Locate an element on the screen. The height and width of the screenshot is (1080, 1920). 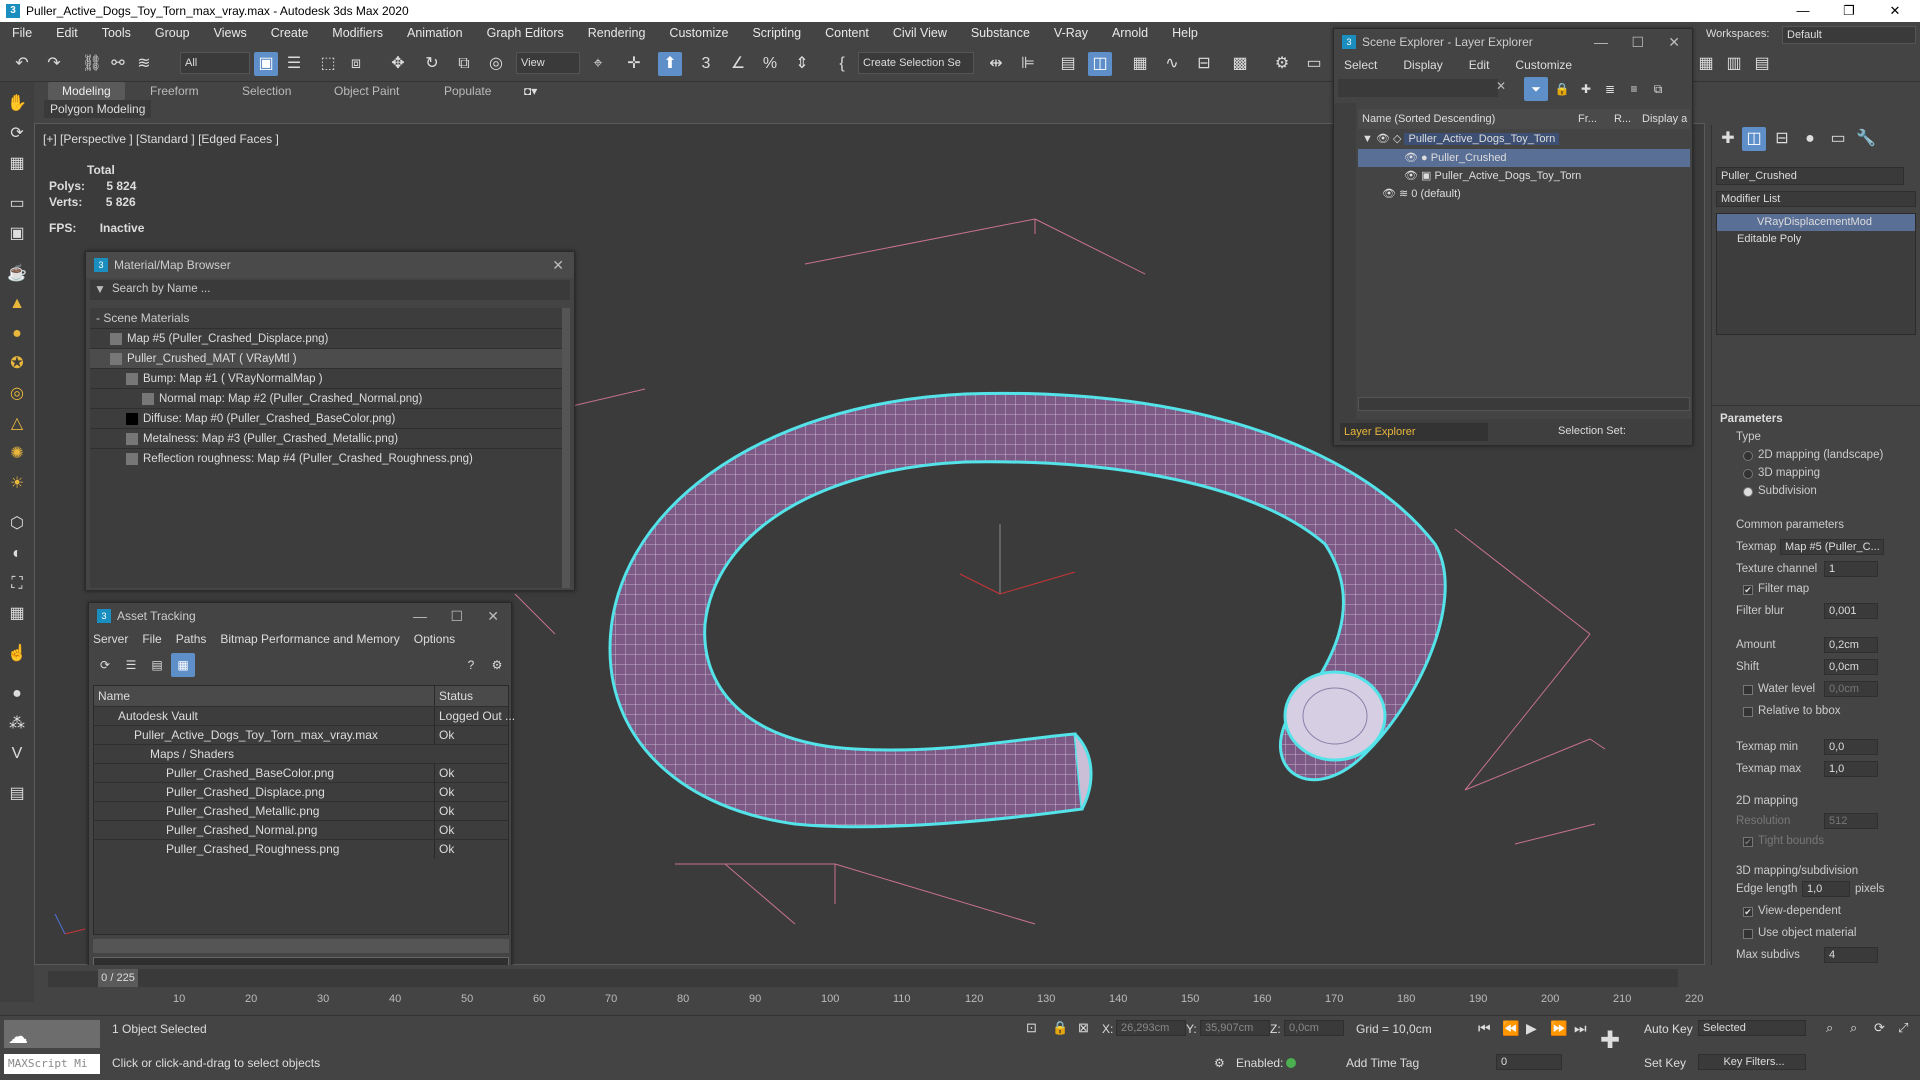
named-selection-dropdown: Create Selection Se is located at coordinates (916, 63).